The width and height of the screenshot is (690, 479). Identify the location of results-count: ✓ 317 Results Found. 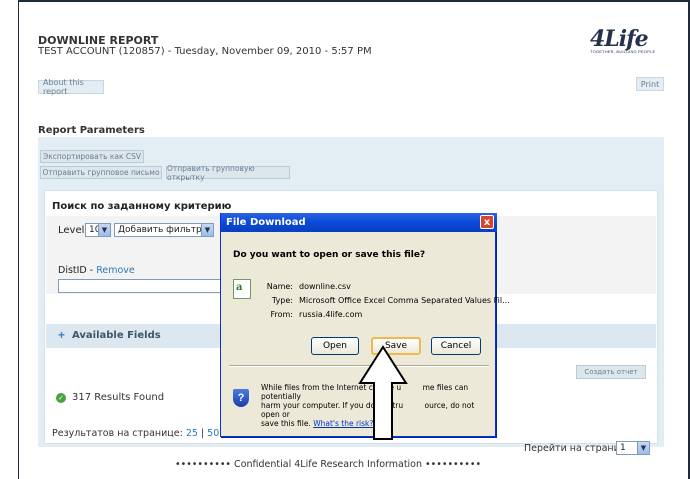
(110, 397).